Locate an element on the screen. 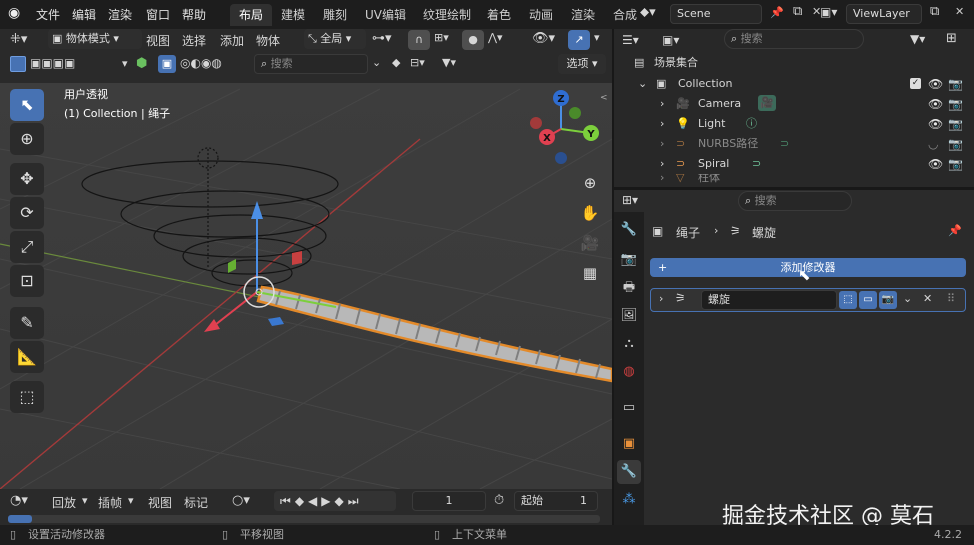 This screenshot has width=974, height=545. prev-key-icon: ◆ is located at coordinates (301, 501).